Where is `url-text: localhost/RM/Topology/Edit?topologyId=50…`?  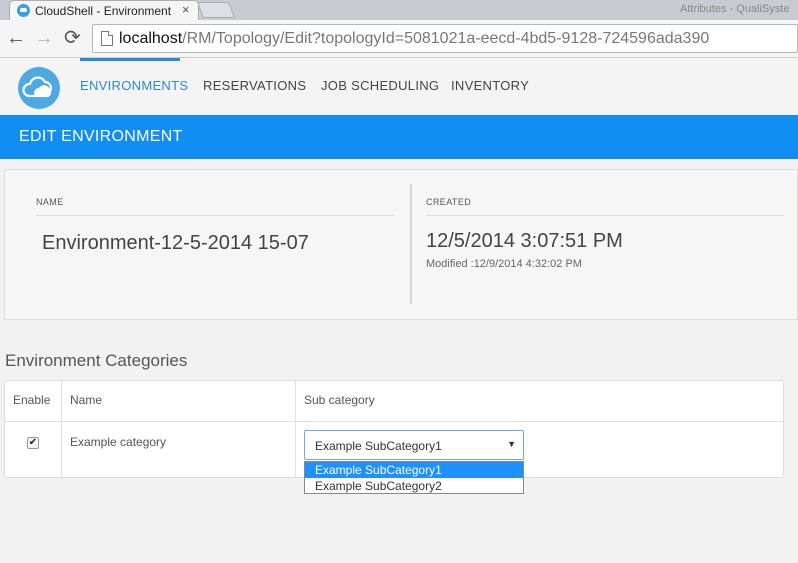 url-text: localhost/RM/Topology/Edit?topologyId=50… is located at coordinates (414, 39).